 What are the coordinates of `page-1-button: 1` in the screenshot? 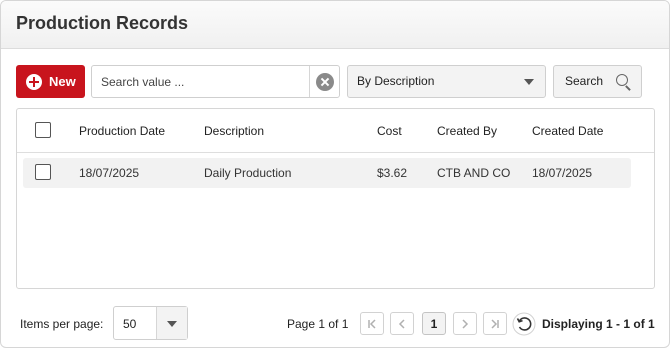 It's located at (434, 323).